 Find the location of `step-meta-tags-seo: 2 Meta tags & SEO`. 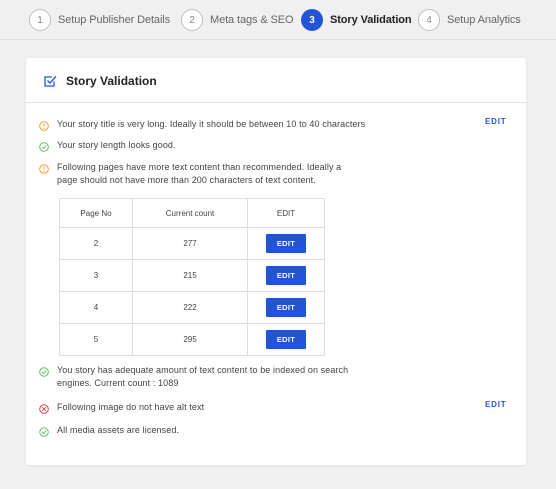

step-meta-tags-seo: 2 Meta tags & SEO is located at coordinates (237, 20).